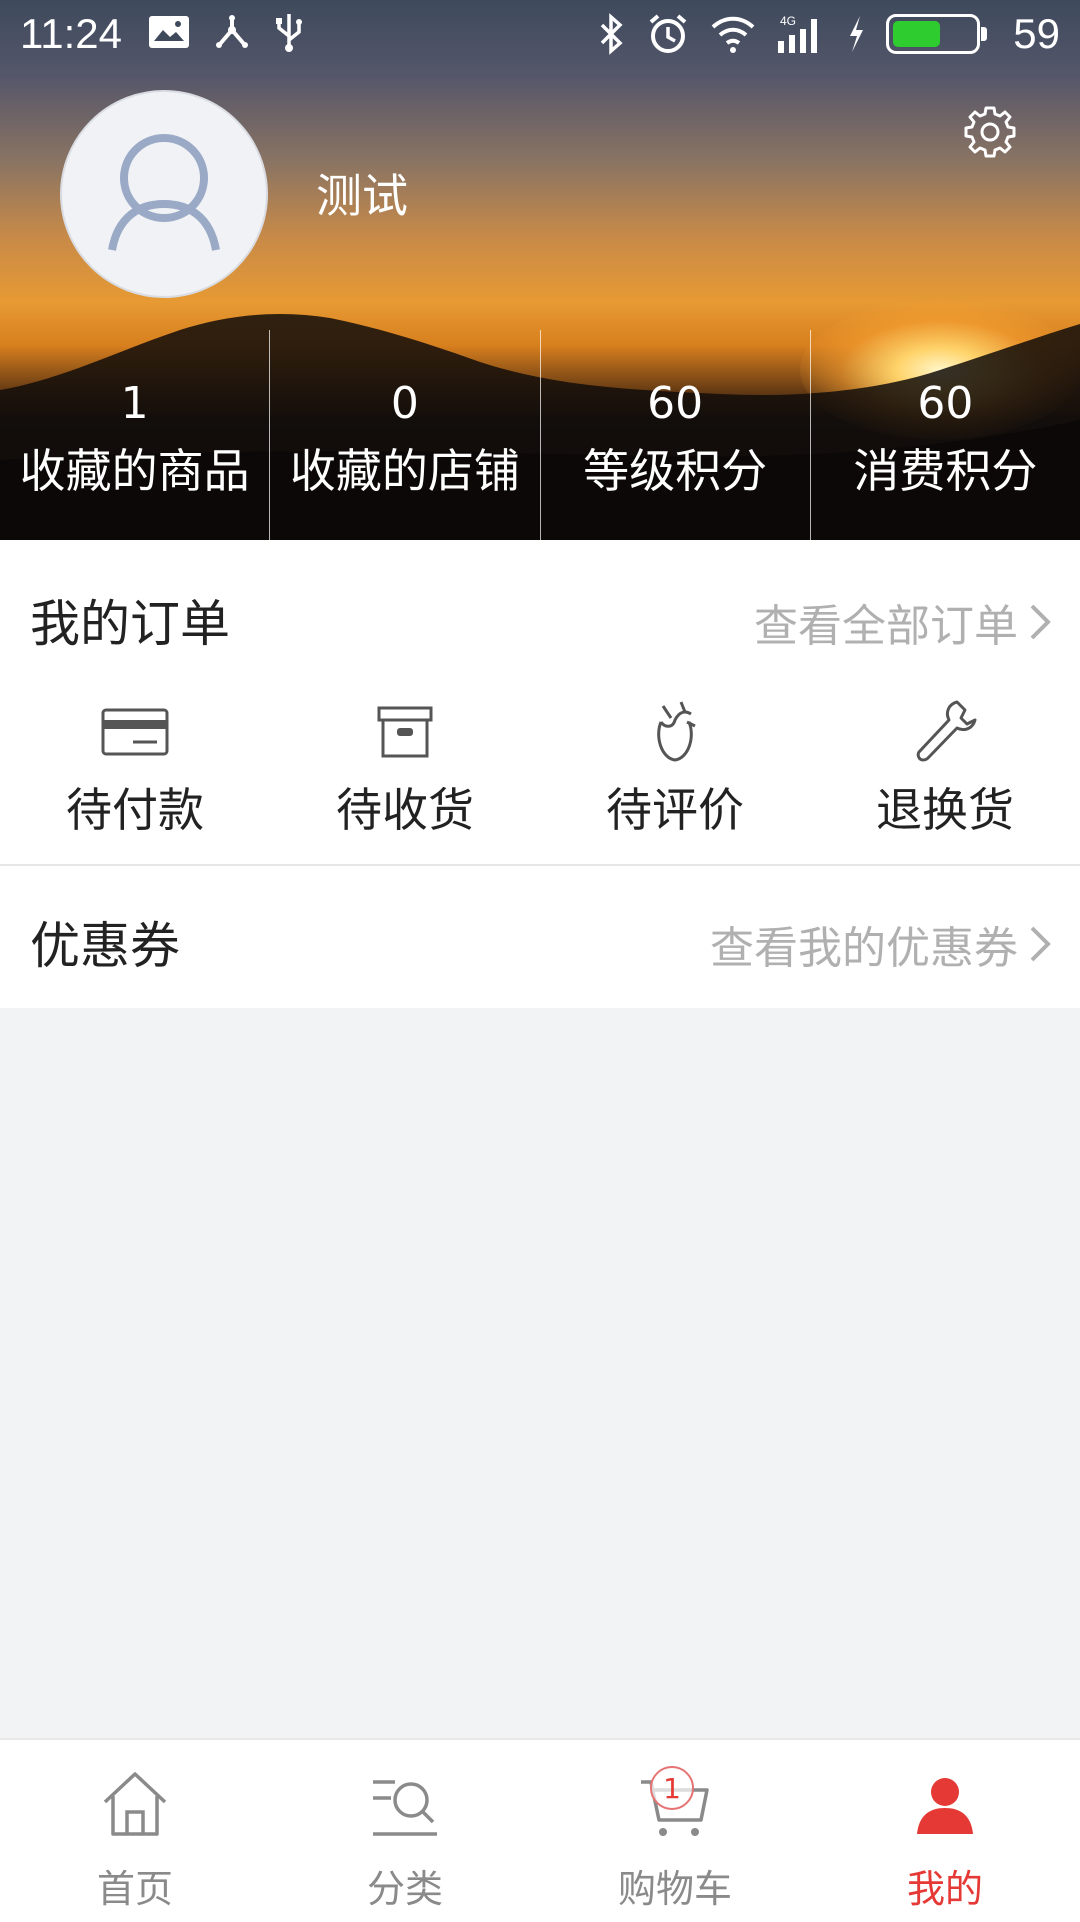 The image size is (1080, 1922). Describe the element at coordinates (362, 196) in the screenshot. I see `username: 测试` at that location.